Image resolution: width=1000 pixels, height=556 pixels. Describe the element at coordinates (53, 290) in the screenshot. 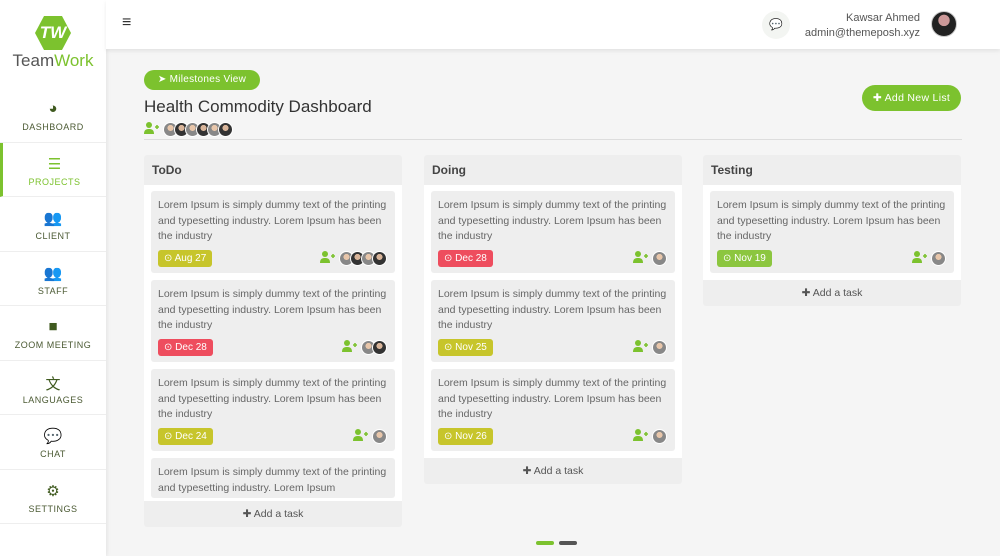

I see `sidebar-item-label: STAFF` at that location.